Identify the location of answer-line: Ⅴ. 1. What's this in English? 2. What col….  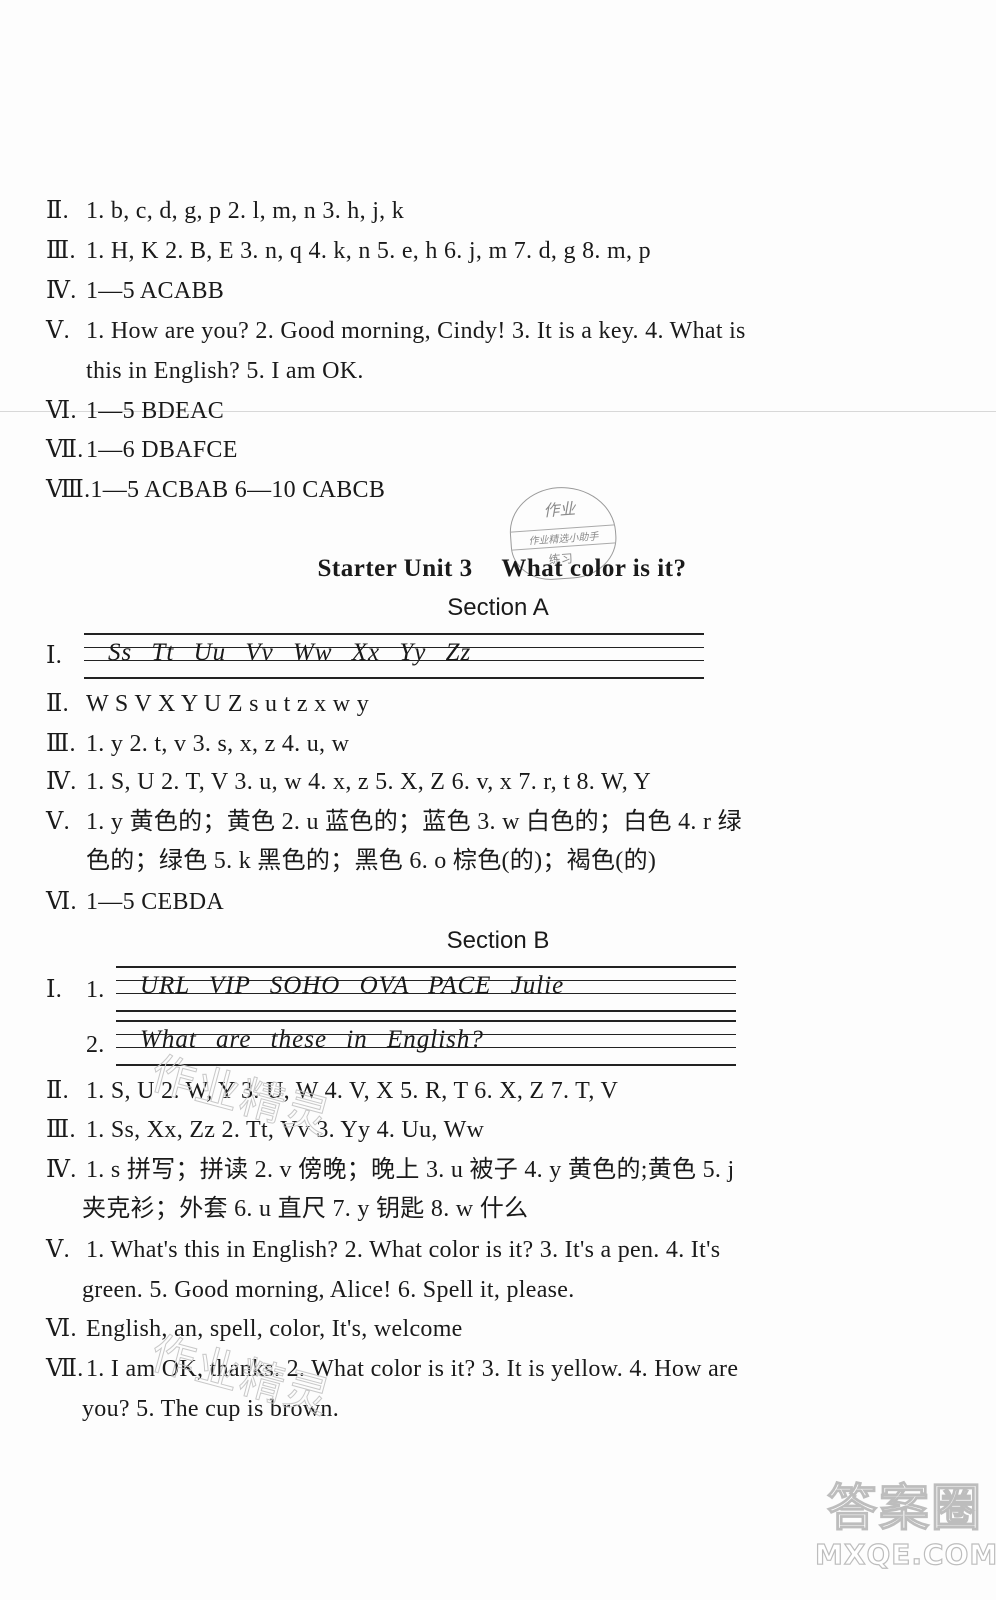
(383, 1250).